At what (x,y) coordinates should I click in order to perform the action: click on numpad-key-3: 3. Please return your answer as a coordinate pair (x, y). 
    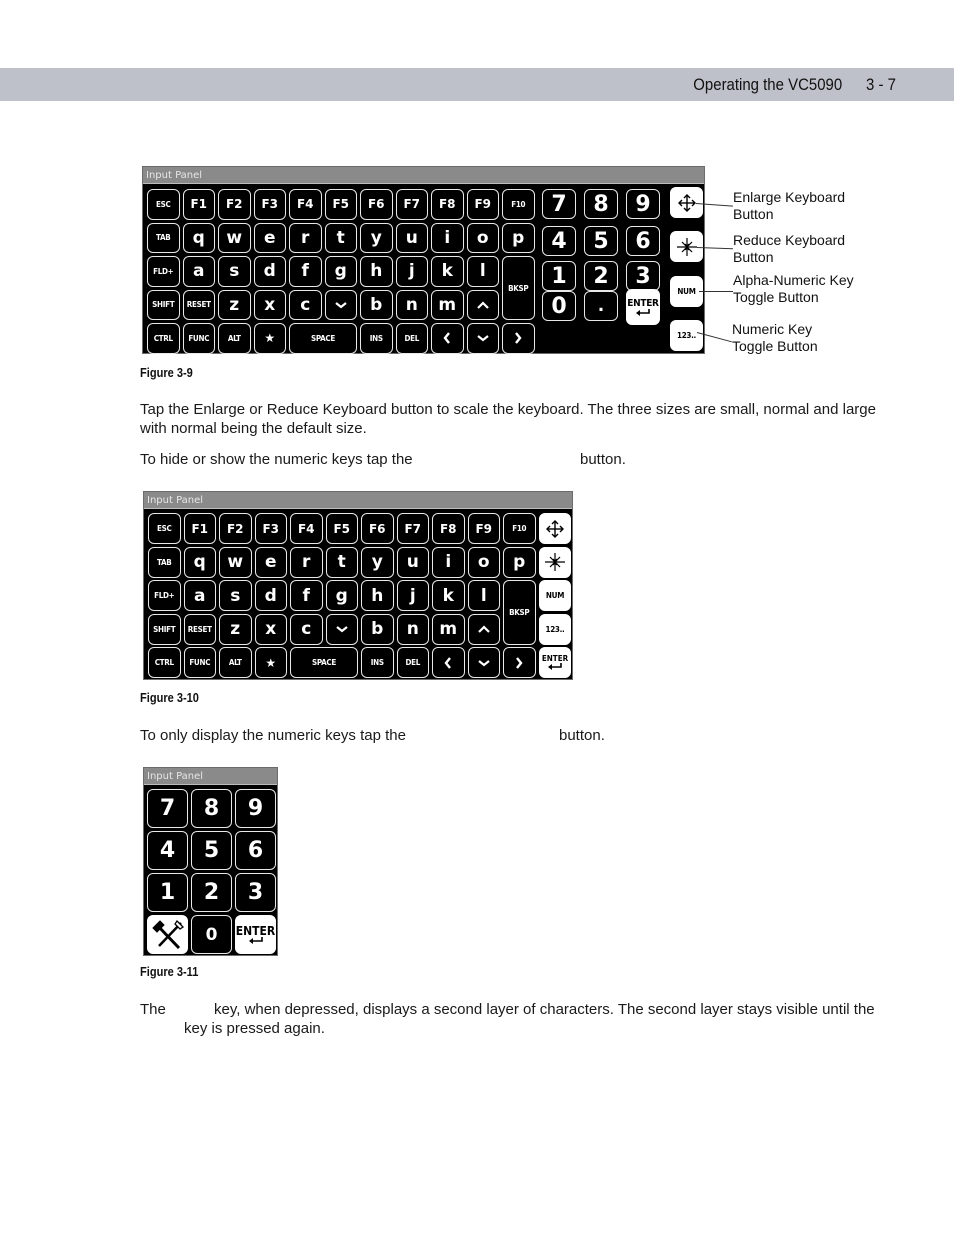
    Looking at the image, I should click on (643, 276).